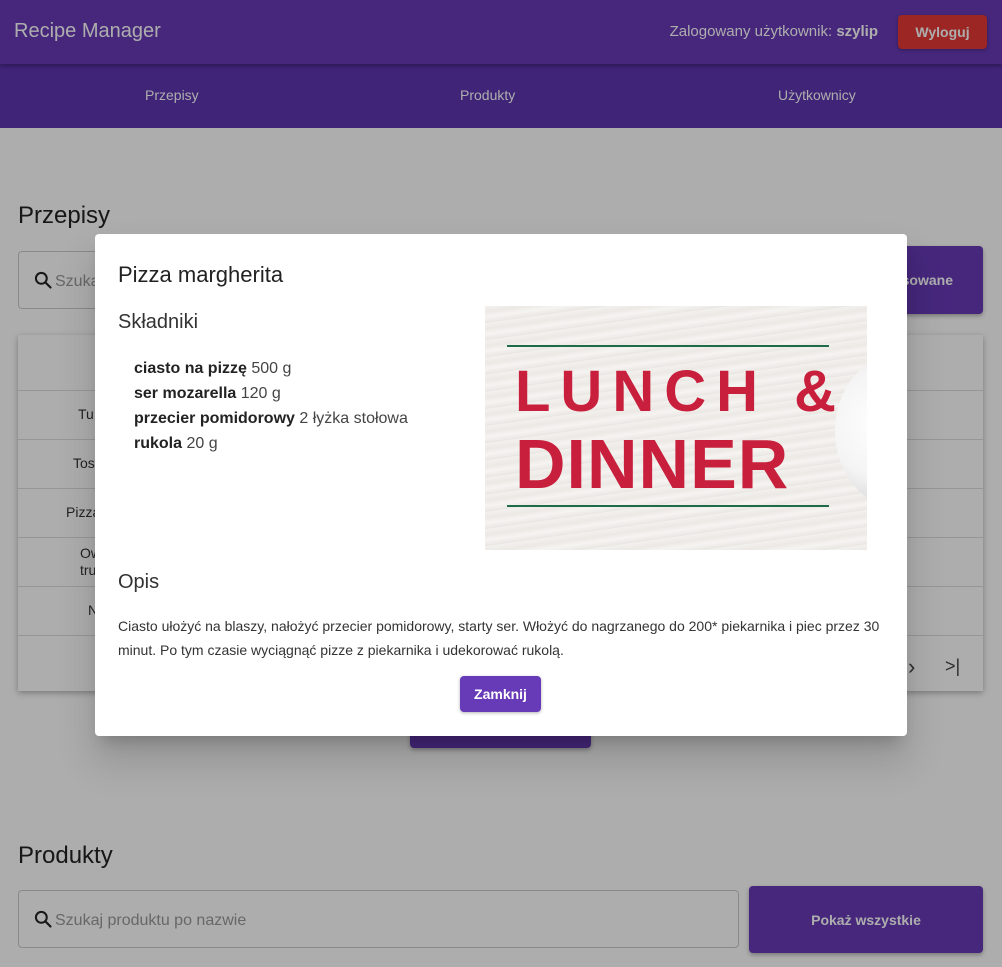 Image resolution: width=1002 pixels, height=967 pixels. I want to click on ingredient-name: przecier pomidorowy, so click(214, 418).